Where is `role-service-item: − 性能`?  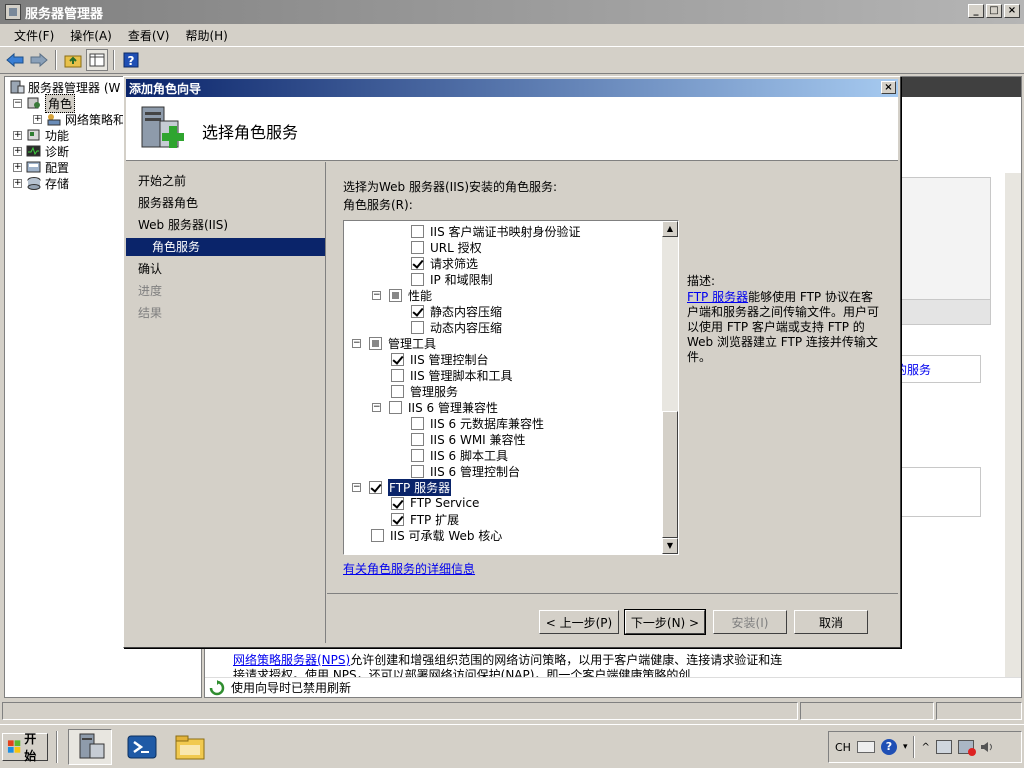
role-service-item: − 性能 is located at coordinates (402, 295).